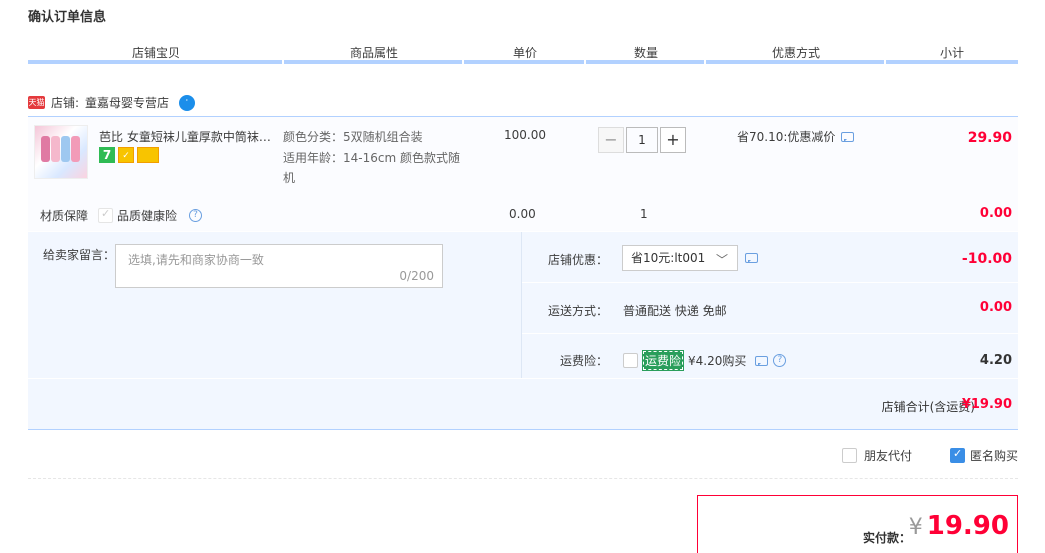 This screenshot has height=553, width=1045. Describe the element at coordinates (663, 360) in the screenshot. I see `ship-insurance-tag: 运费险` at that location.